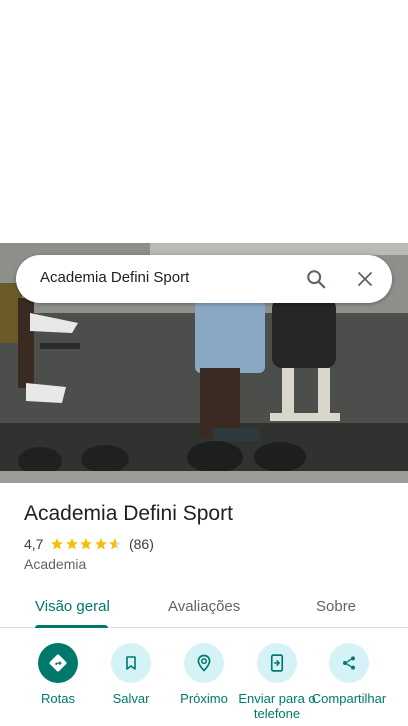 The image size is (408, 726). Describe the element at coordinates (204, 698) in the screenshot. I see `nearby-label: Próximo` at that location.